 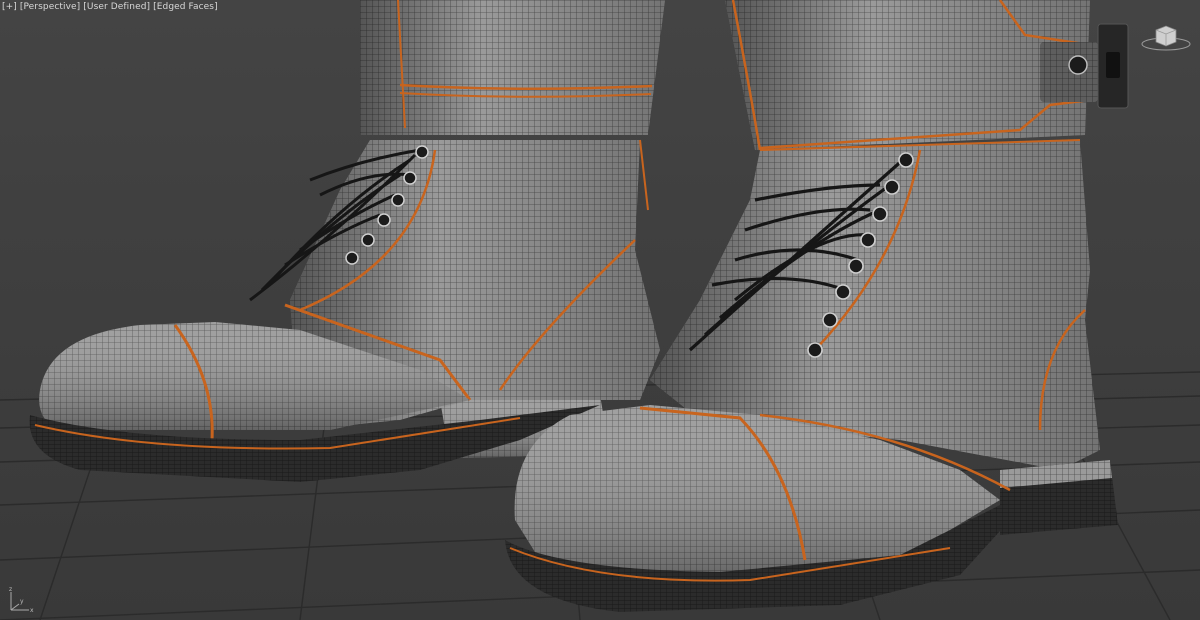 What do you see at coordinates (10, 589) in the screenshot?
I see `axis-z-label: z` at bounding box center [10, 589].